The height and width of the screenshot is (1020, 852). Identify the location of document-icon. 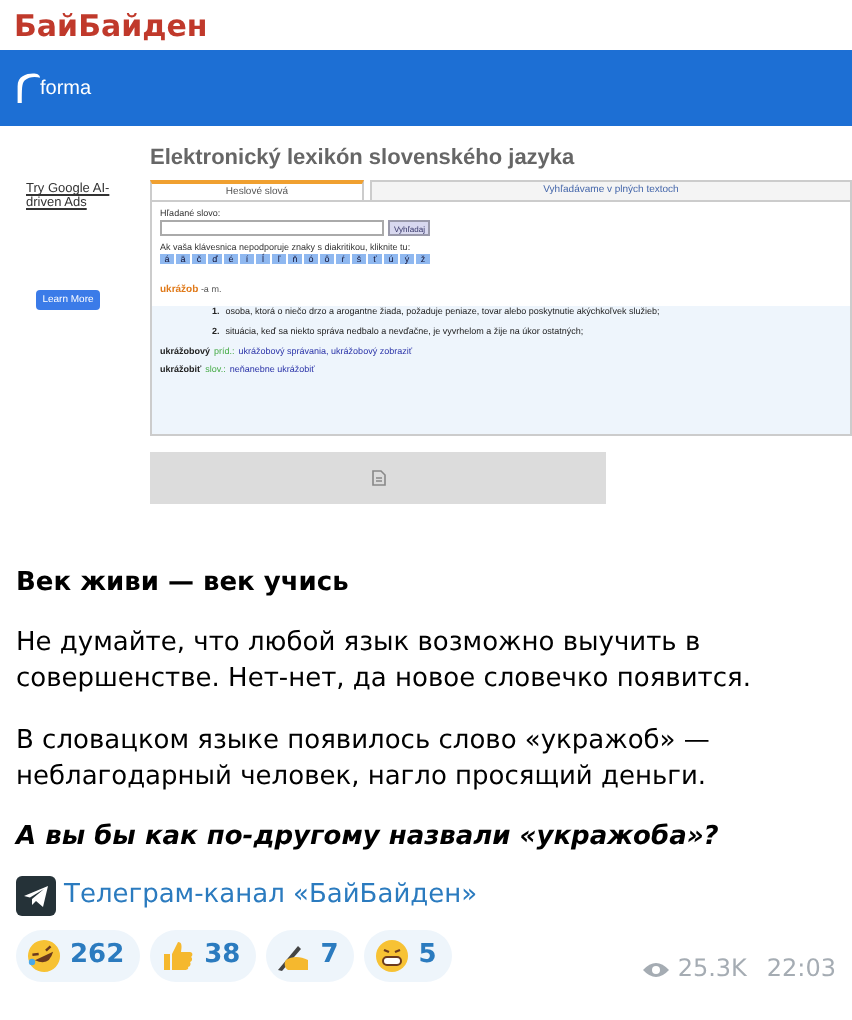
(378, 478).